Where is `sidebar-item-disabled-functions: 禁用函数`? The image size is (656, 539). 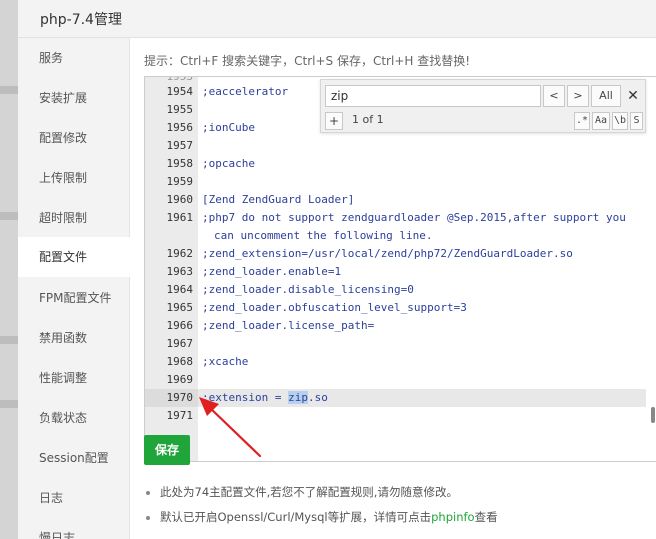 sidebar-item-disabled-functions: 禁用函数 is located at coordinates (74, 338).